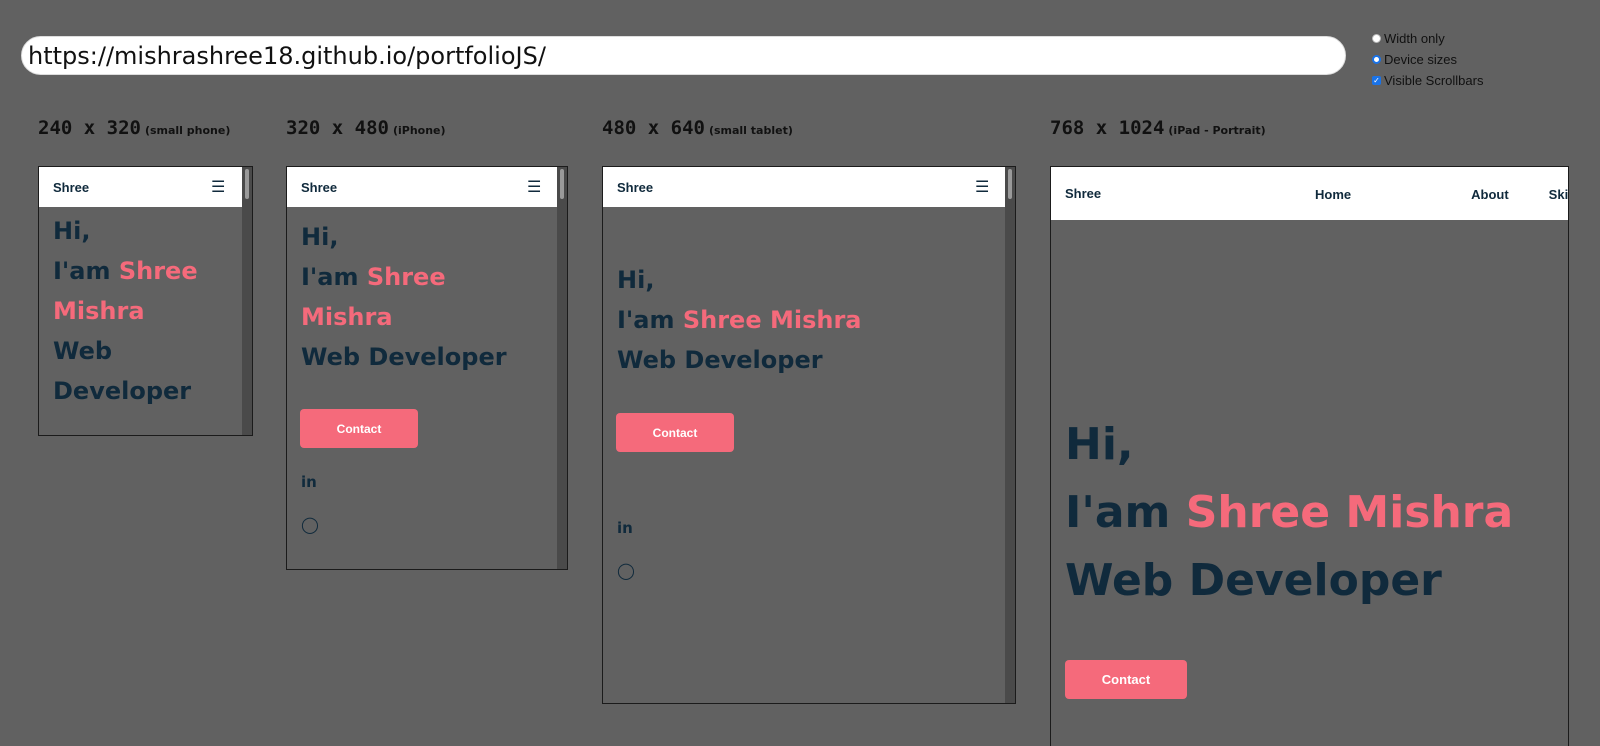  What do you see at coordinates (1427, 38) in the screenshot?
I see `option-width-only: Width only` at bounding box center [1427, 38].